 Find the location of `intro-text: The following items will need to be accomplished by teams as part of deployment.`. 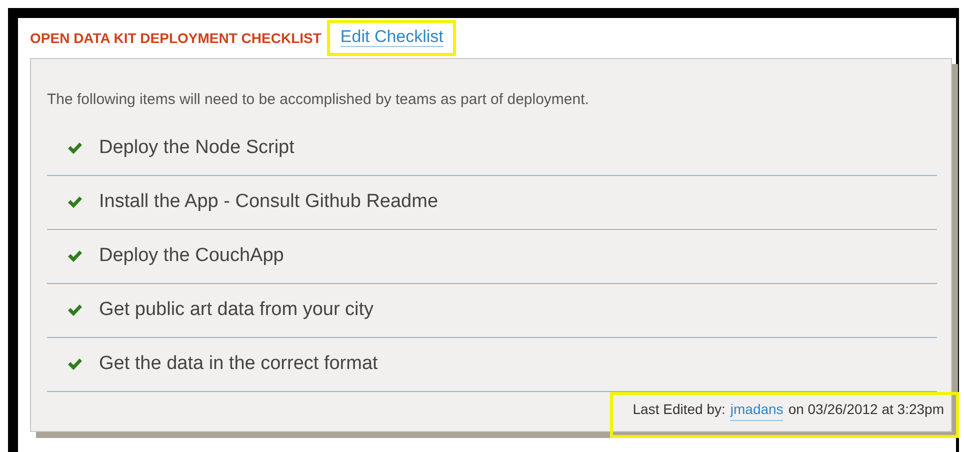

intro-text: The following items will need to be accomplished by teams as part of deployment. is located at coordinates (318, 100).